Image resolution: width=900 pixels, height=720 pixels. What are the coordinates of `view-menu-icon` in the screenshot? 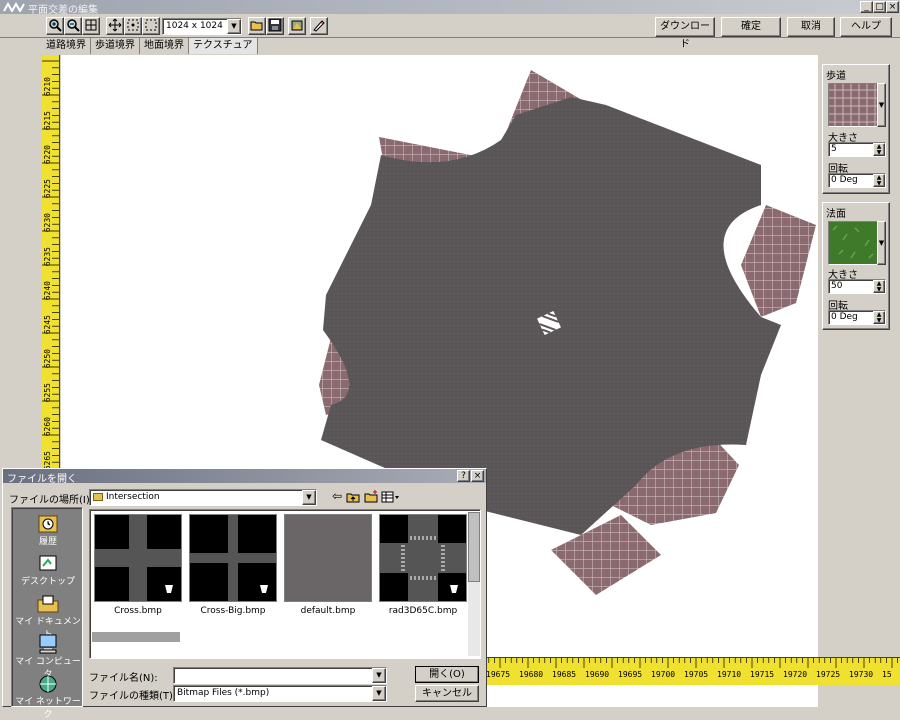 It's located at (391, 497).